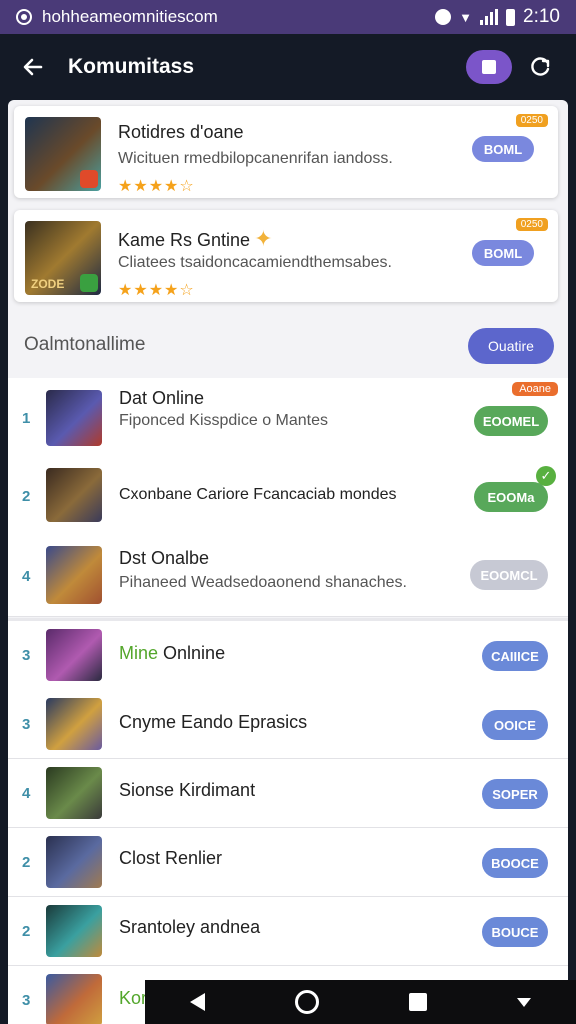  Describe the element at coordinates (360, 1002) in the screenshot. I see `system-nav-bar` at that location.